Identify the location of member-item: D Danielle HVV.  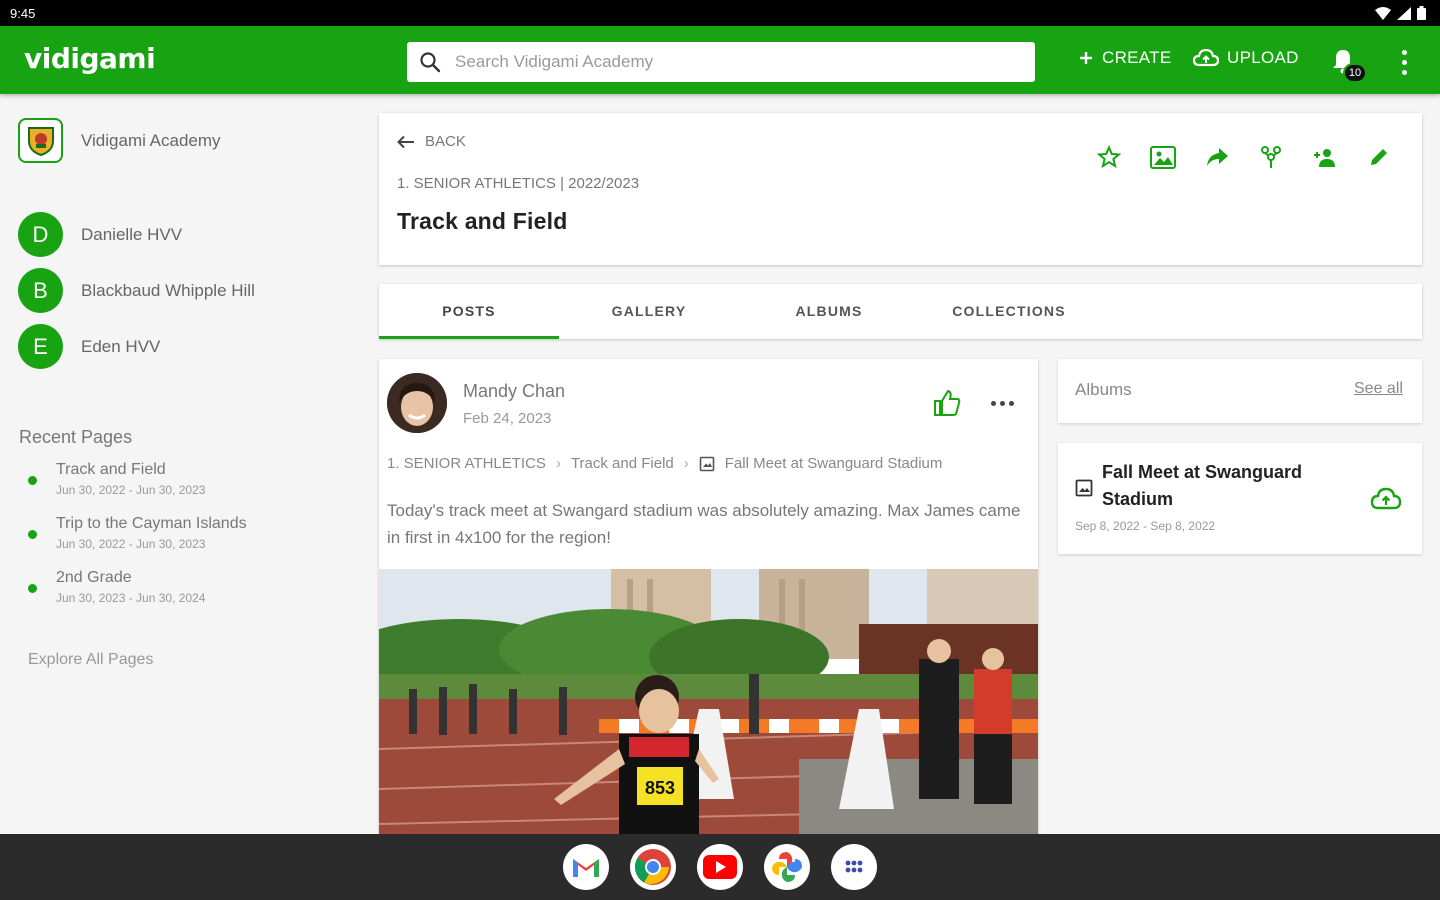
(100, 234).